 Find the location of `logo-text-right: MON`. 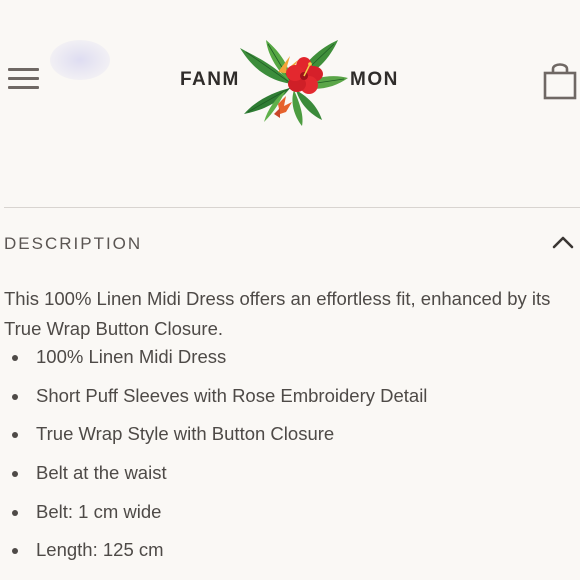

logo-text-right: MON is located at coordinates (374, 79).